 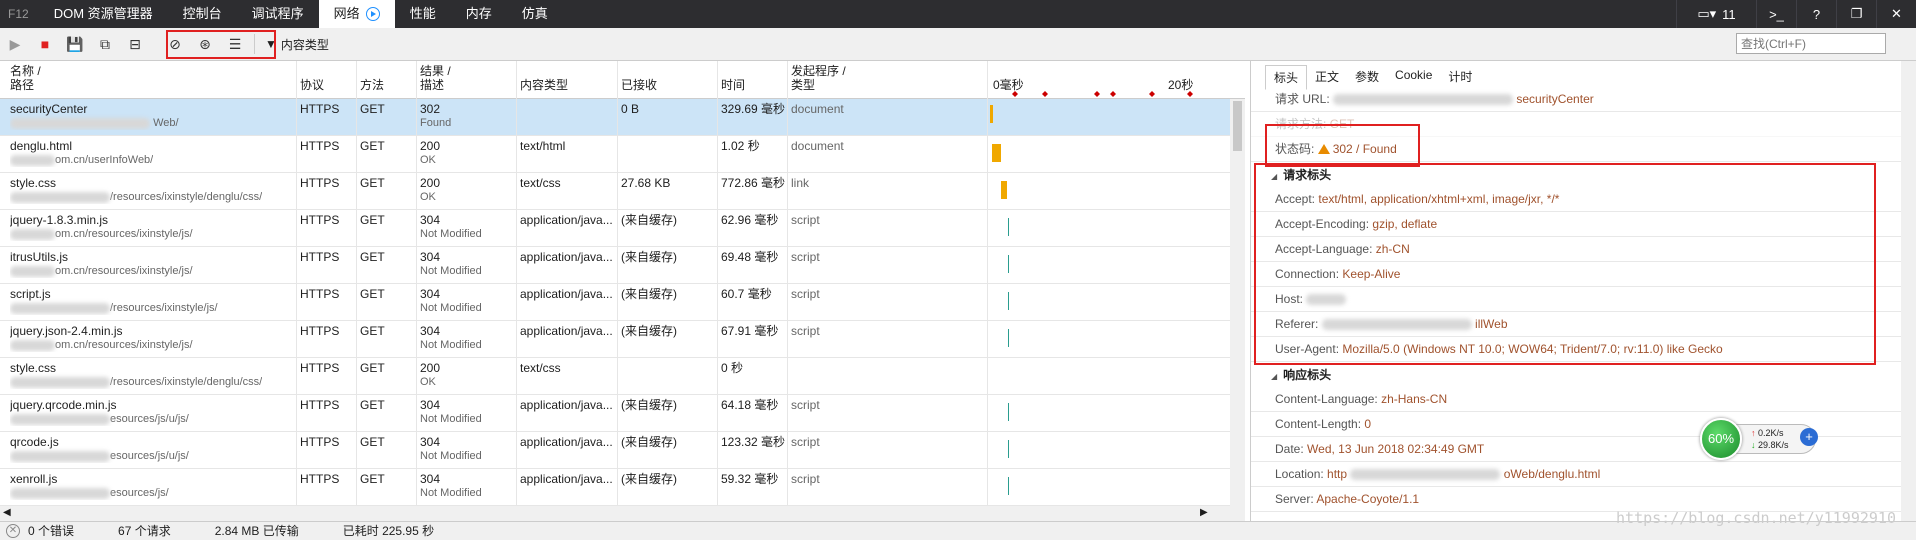 I want to click on row-name: securityCenter, so click(x=49, y=109).